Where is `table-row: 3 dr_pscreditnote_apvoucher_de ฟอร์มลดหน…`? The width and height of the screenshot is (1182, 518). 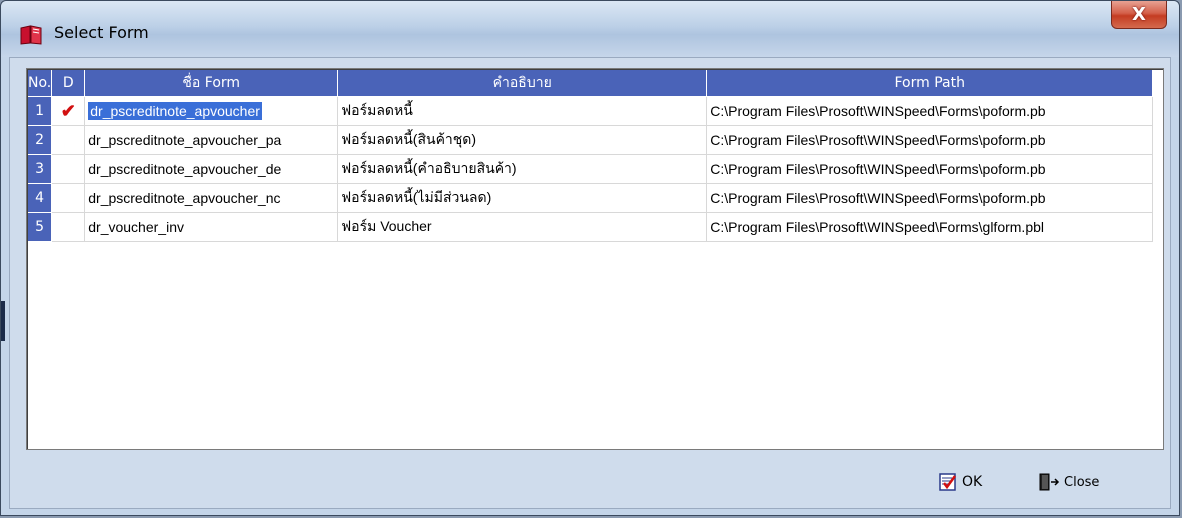 table-row: 3 dr_pscreditnote_apvoucher_de ฟอร์มลดหน… is located at coordinates (591, 169).